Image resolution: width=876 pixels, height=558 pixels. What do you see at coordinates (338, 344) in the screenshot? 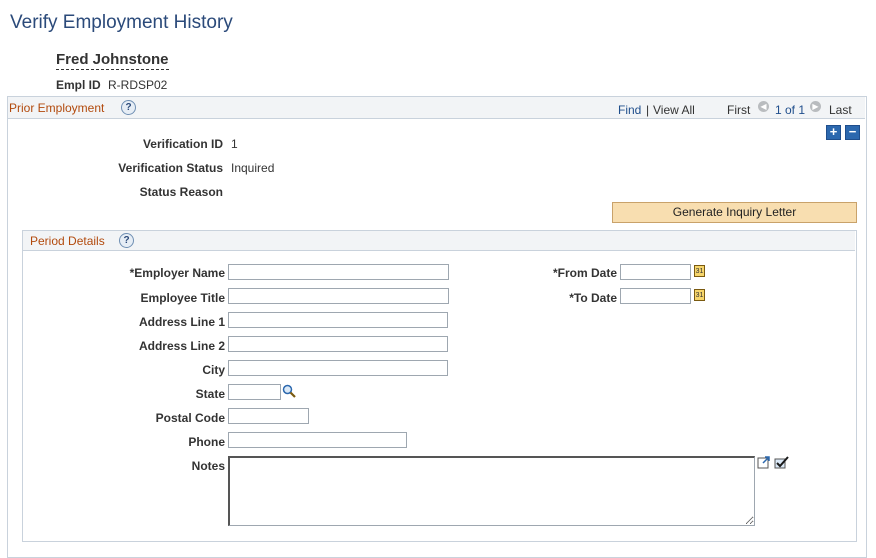
I see `address-line2-input` at bounding box center [338, 344].